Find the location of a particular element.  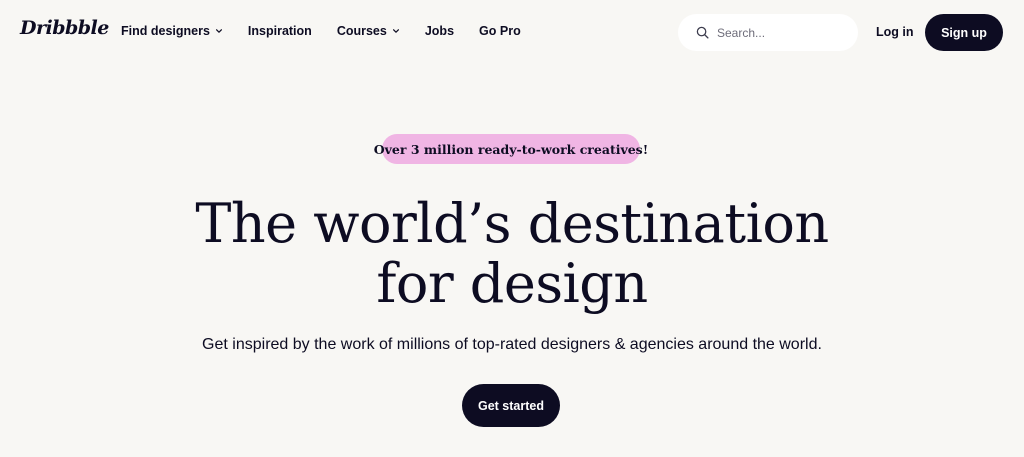

hero-title-line-2: for design is located at coordinates (512, 283).